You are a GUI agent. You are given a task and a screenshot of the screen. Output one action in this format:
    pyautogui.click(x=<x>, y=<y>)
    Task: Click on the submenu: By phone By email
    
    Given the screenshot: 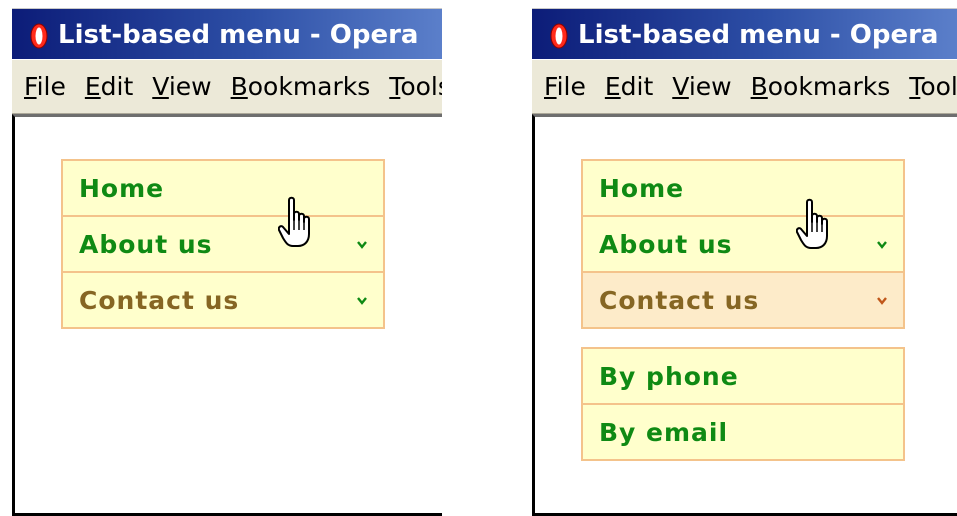 What is the action you would take?
    pyautogui.click(x=743, y=404)
    